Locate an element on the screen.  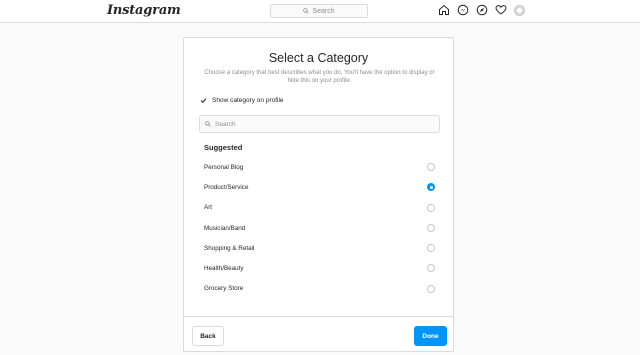
category-label: Art is located at coordinates (208, 208).